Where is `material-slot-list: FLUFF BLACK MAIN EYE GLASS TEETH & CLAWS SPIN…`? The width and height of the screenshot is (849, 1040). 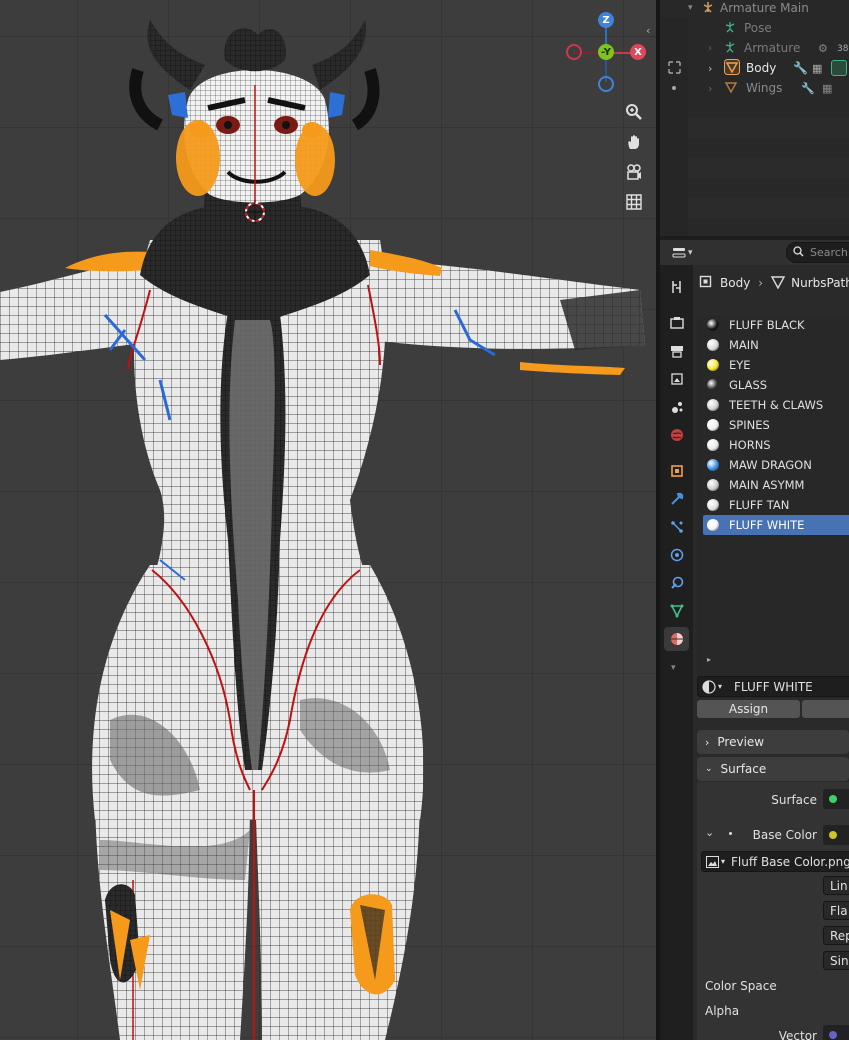 material-slot-list: FLUFF BLACK MAIN EYE GLASS TEETH & CLAWS SPIN… is located at coordinates (773, 505).